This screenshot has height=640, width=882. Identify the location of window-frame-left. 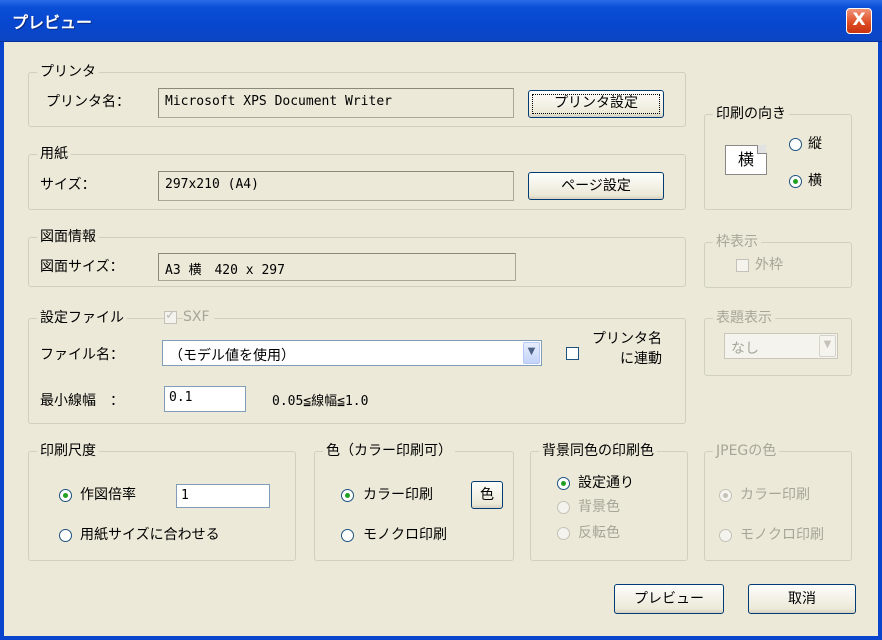
(2, 341).